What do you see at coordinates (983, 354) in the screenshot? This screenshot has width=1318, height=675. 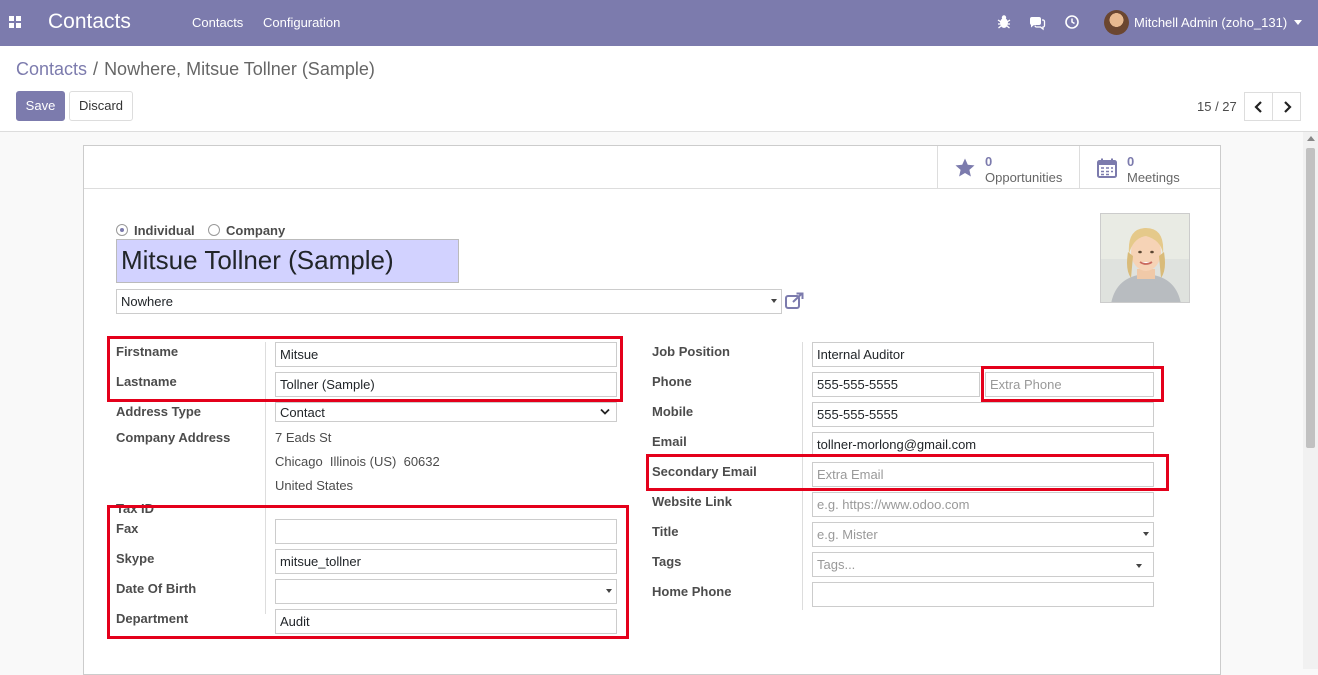 I see `job-position-input: Internal Auditor` at bounding box center [983, 354].